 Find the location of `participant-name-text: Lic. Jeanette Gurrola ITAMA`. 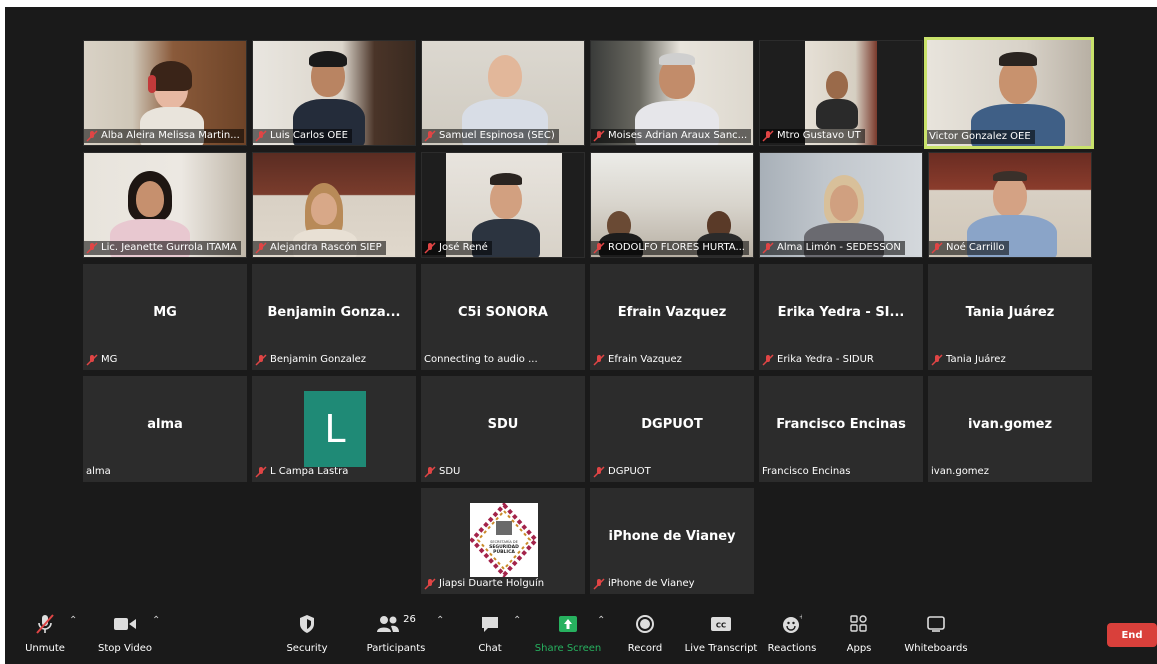

participant-name-text: Lic. Jeanette Gurrola ITAMA is located at coordinates (169, 247).